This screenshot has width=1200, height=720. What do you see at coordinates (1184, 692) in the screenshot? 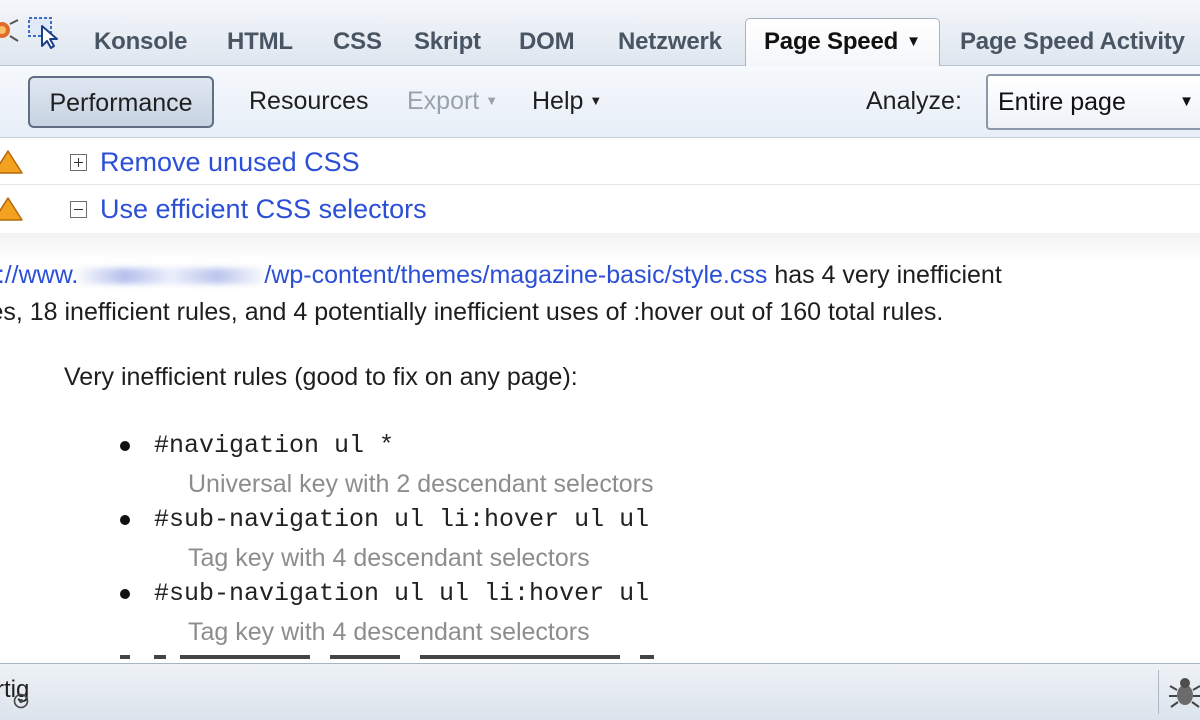
I see `firebug-status-icon` at bounding box center [1184, 692].